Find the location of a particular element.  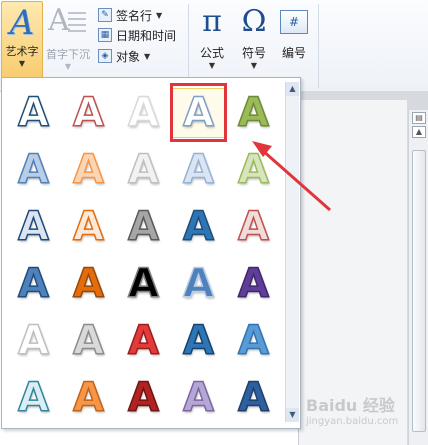

red-arrow-annotation is located at coordinates (291, 176).